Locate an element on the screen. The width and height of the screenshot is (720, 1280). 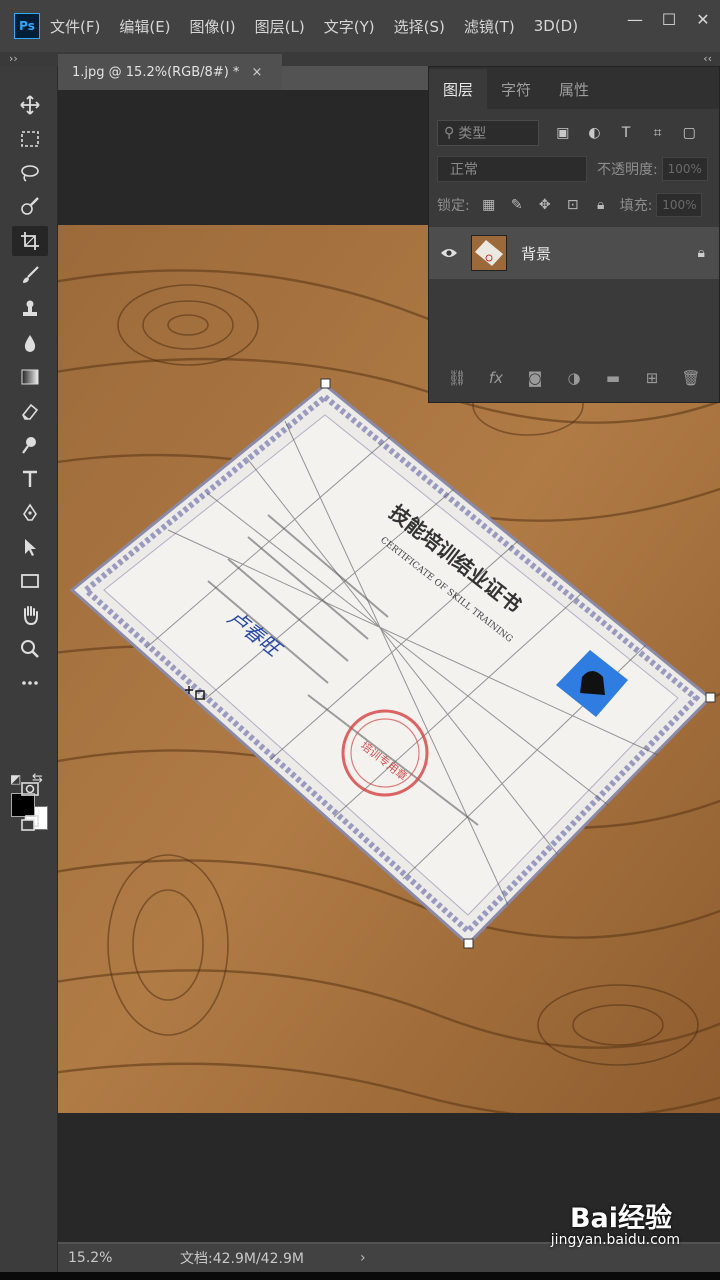
dodge-tool-icon is located at coordinates (30, 445).